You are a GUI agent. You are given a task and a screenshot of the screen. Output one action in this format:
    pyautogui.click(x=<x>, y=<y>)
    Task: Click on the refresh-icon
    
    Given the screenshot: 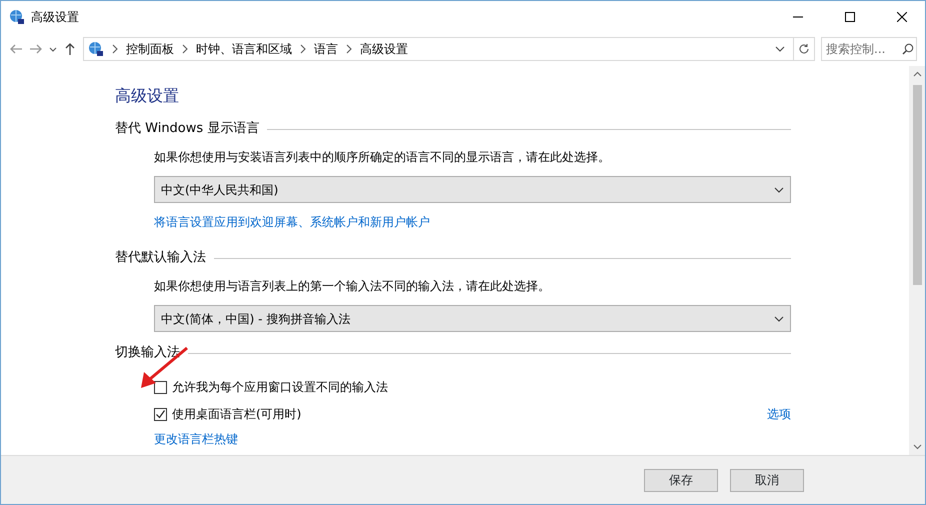 What is the action you would take?
    pyautogui.click(x=804, y=49)
    